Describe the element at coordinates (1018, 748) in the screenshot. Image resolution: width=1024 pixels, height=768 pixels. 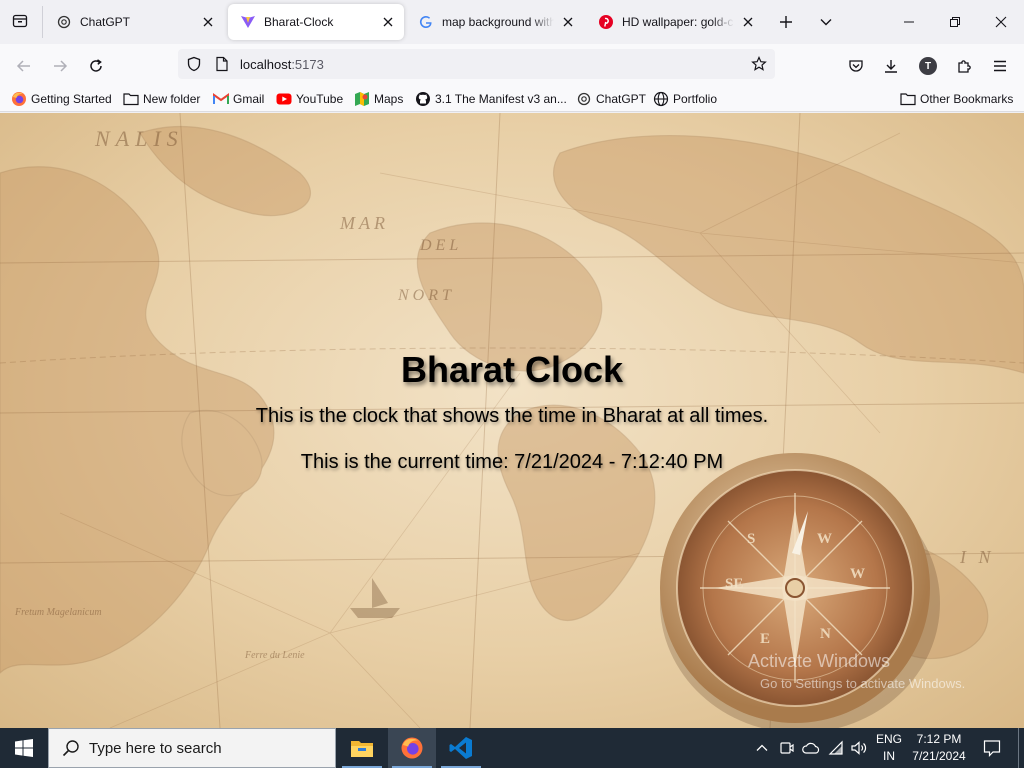
I see `show-desktop-button` at that location.